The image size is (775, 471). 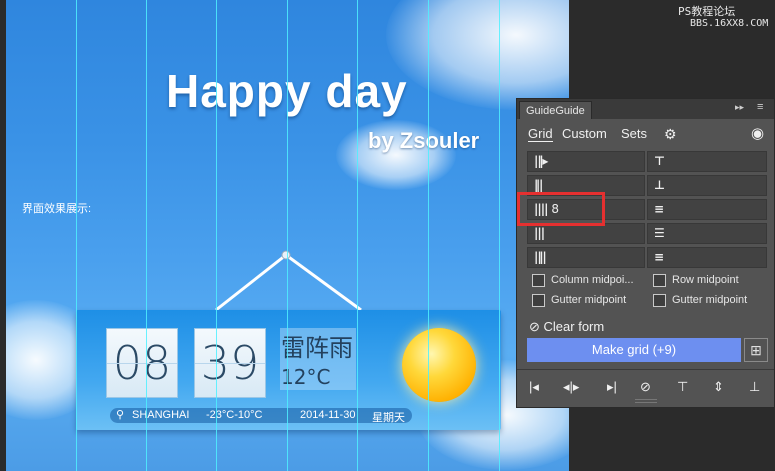 I want to click on gutter-midpoint-label-left: Gutter midpoint, so click(x=589, y=300).